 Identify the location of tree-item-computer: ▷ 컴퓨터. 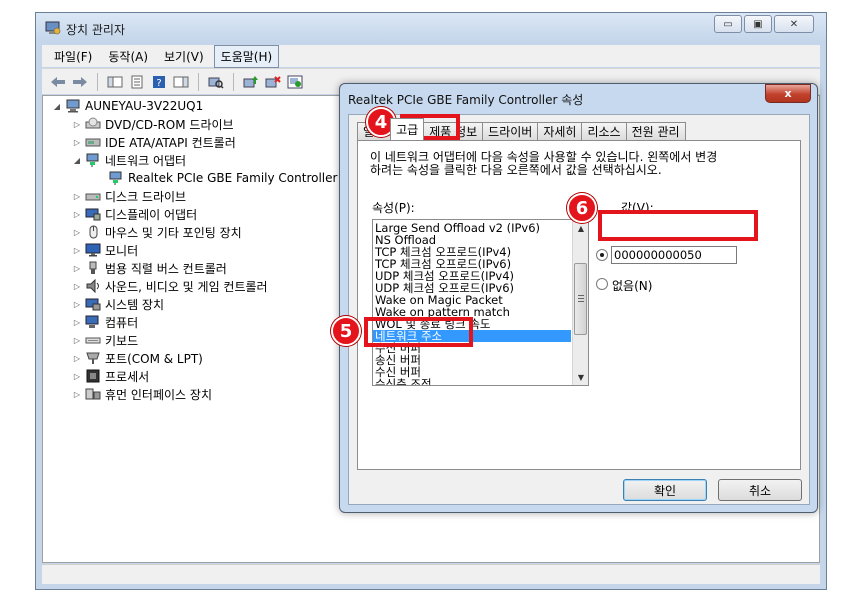
(105, 322).